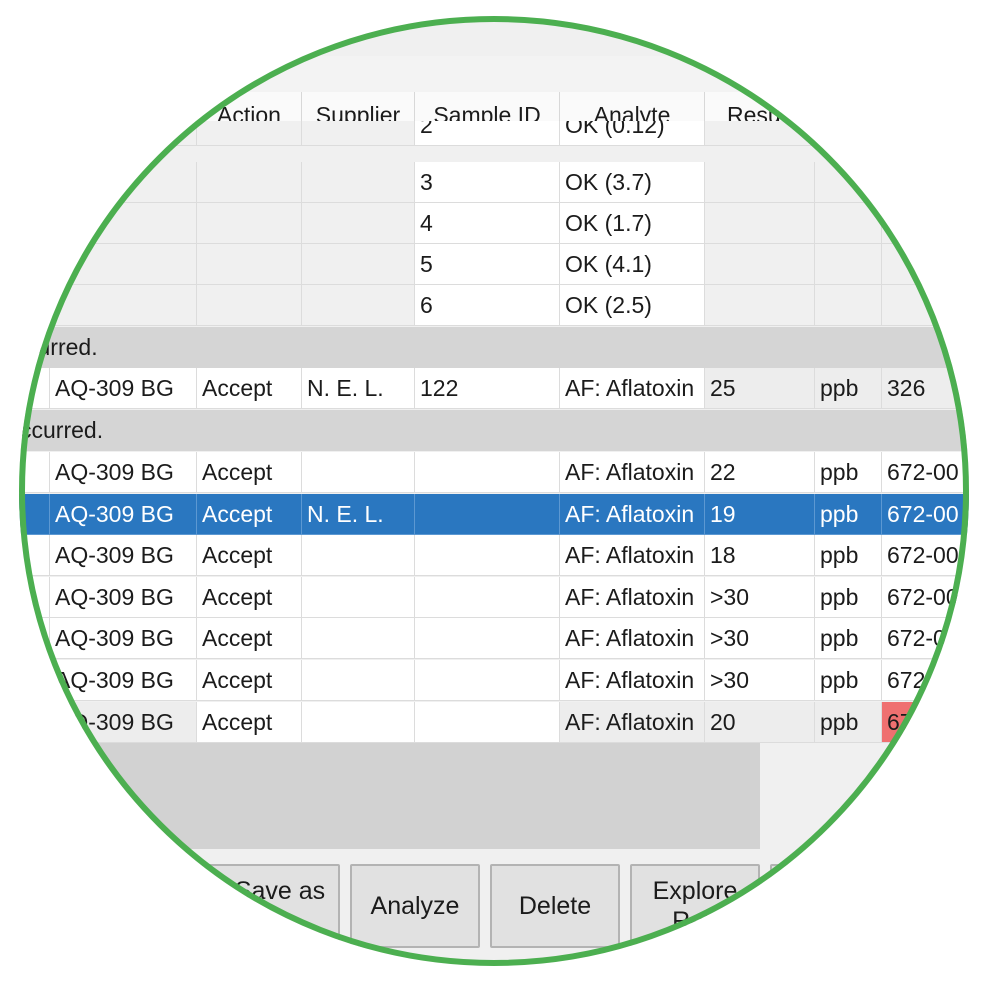  What do you see at coordinates (494, 133) in the screenshot?
I see `sub-result-row: 2 OK (0.12)` at bounding box center [494, 133].